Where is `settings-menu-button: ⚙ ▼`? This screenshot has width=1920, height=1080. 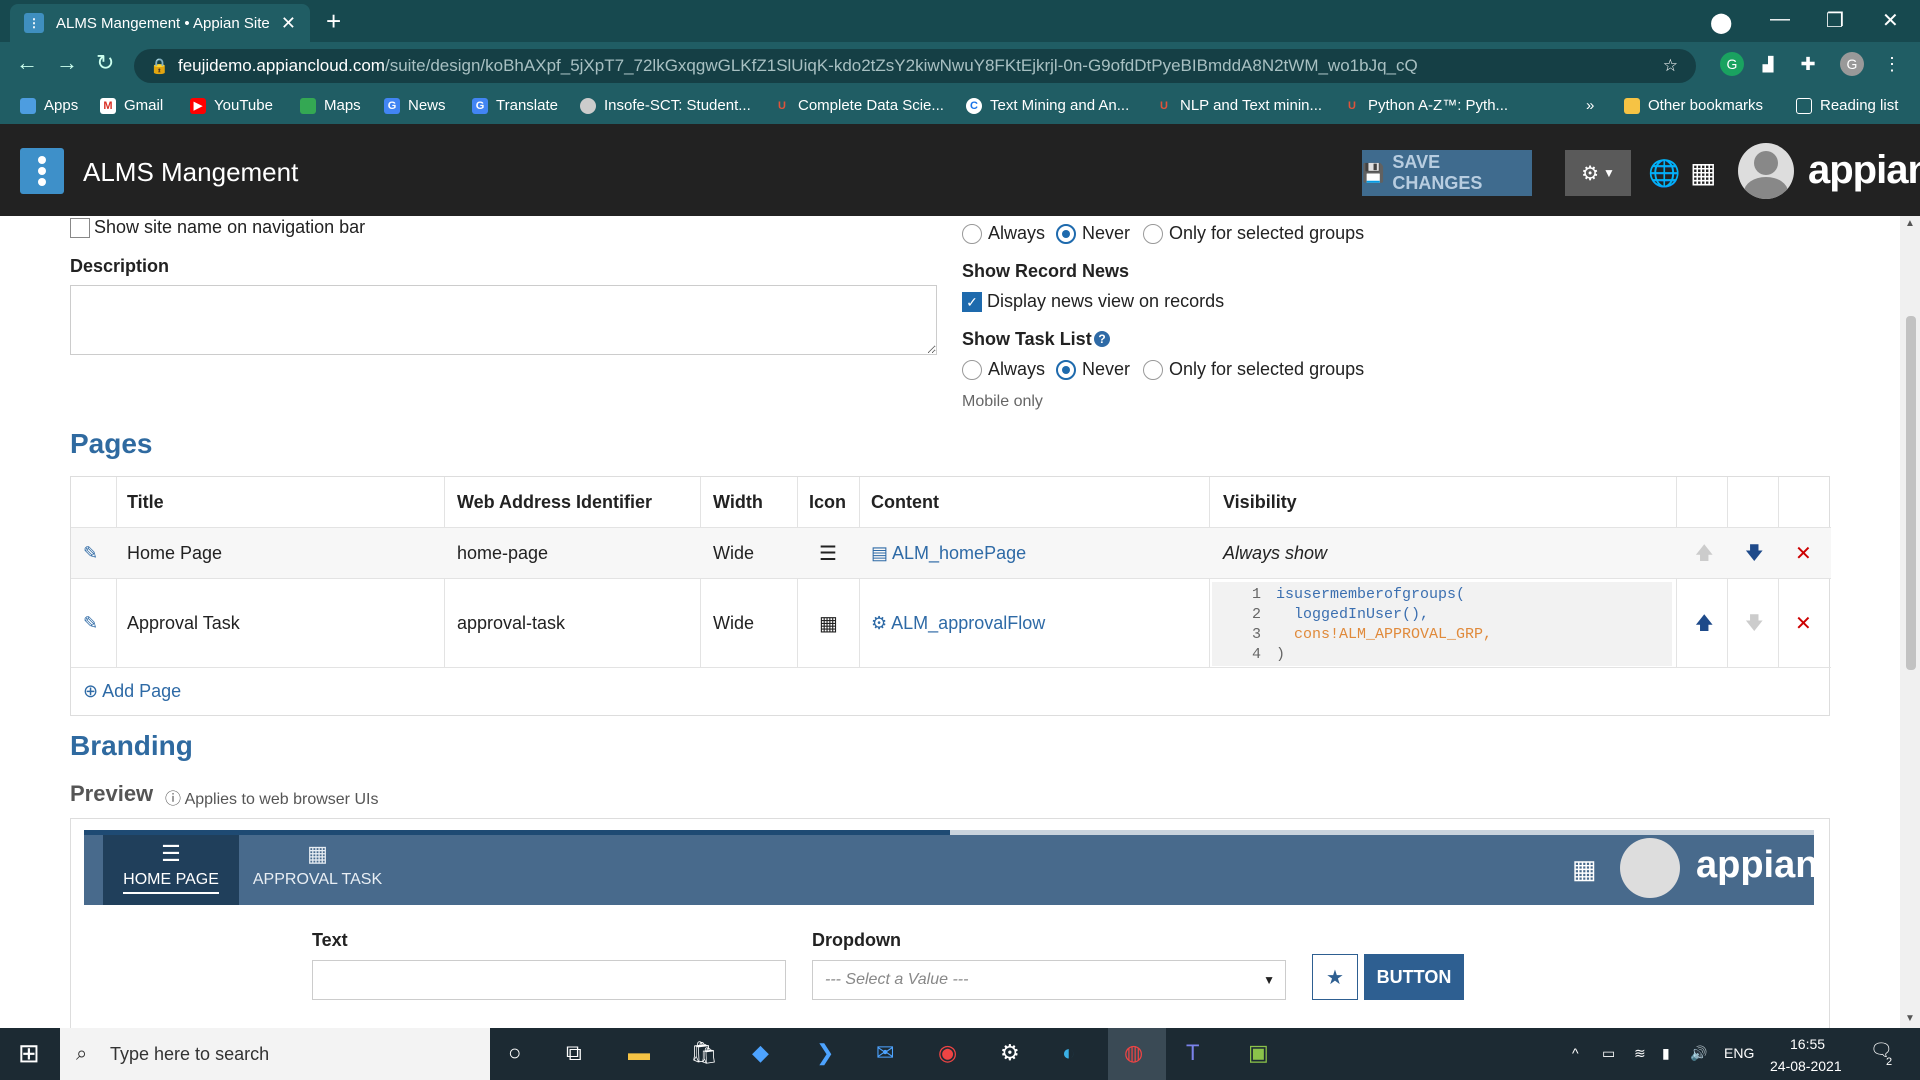
settings-menu-button: ⚙ ▼ is located at coordinates (1598, 173).